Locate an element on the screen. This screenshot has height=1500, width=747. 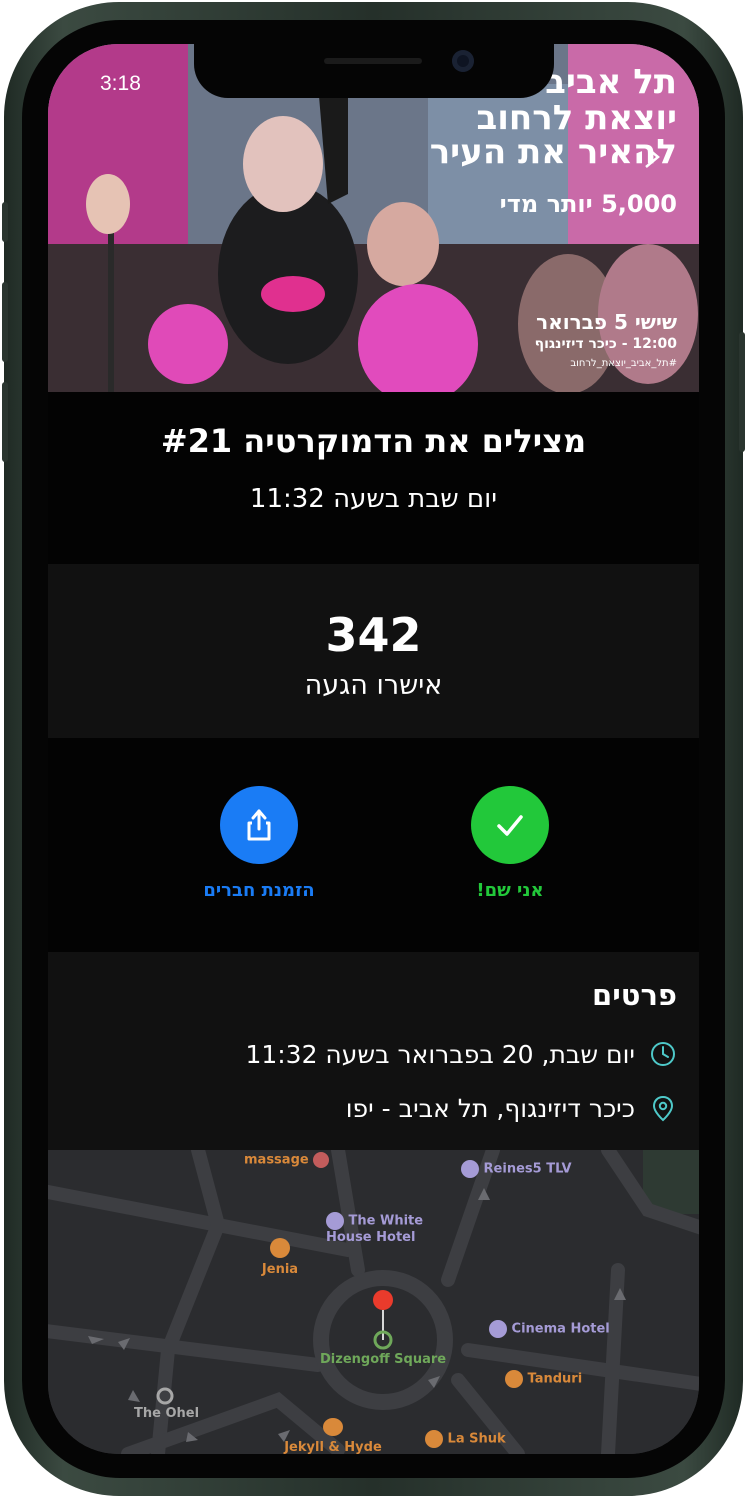
map-poi-reines5: Reines5 TLV is located at coordinates (516, 1169).